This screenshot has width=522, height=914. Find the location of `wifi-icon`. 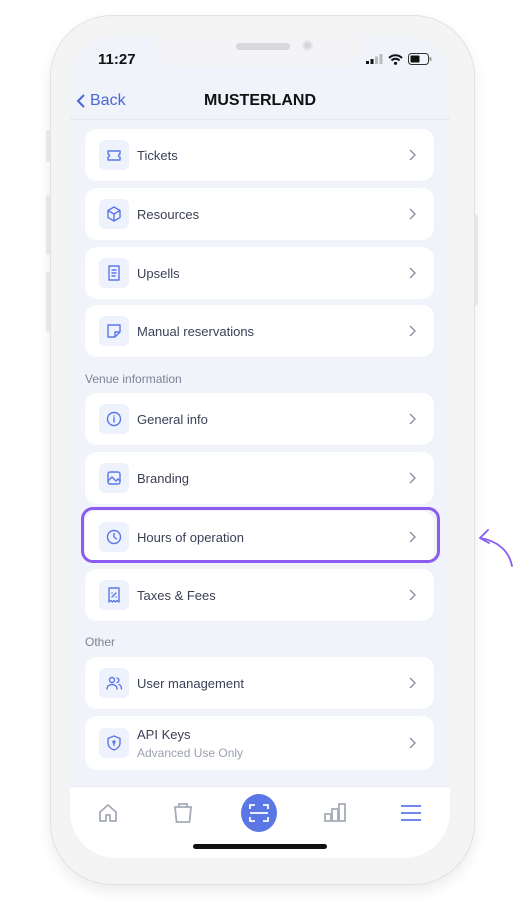

wifi-icon is located at coordinates (395, 59).